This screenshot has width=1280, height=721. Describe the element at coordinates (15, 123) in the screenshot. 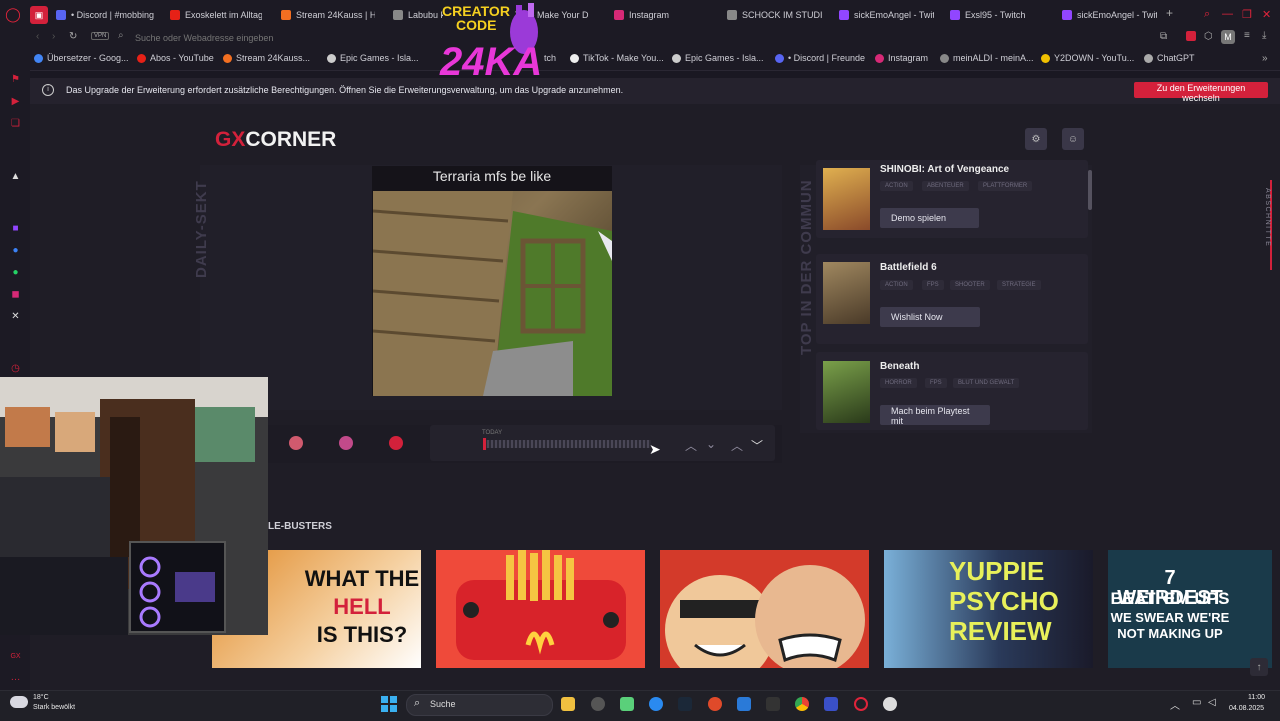

I see `sidebar-bookmarks-icon: ❏` at that location.